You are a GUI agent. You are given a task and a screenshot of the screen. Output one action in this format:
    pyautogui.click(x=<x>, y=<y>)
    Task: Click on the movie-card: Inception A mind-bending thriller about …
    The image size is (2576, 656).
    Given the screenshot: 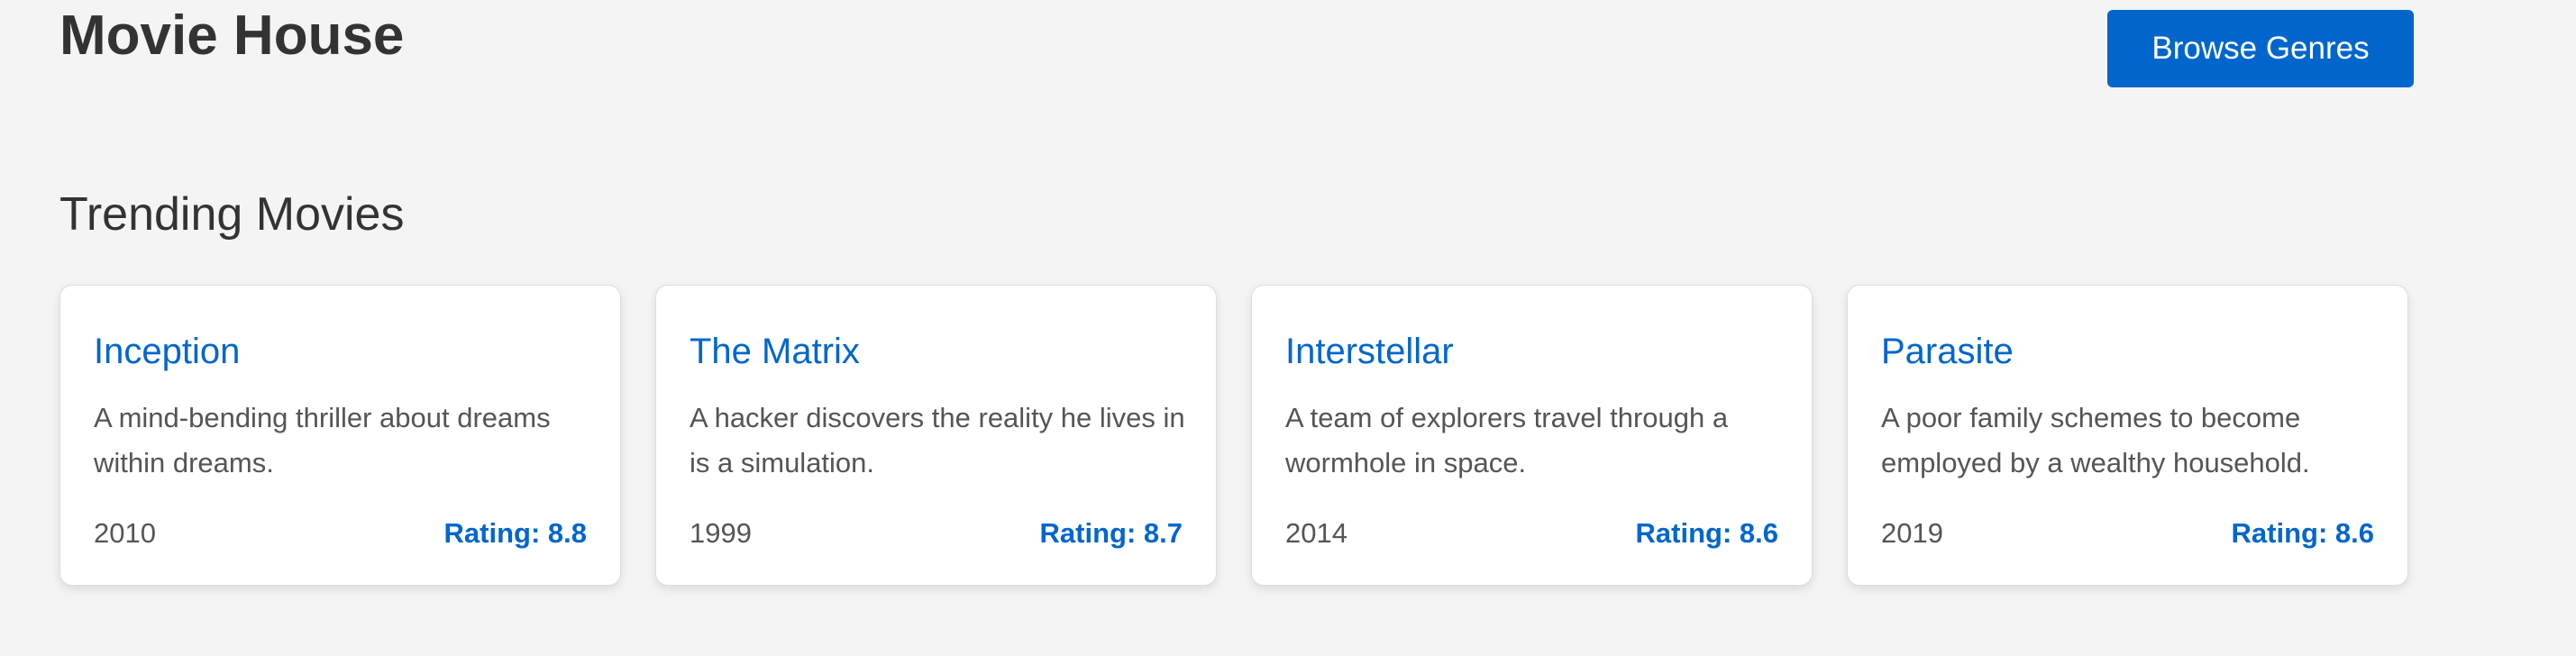 What is the action you would take?
    pyautogui.click(x=340, y=436)
    